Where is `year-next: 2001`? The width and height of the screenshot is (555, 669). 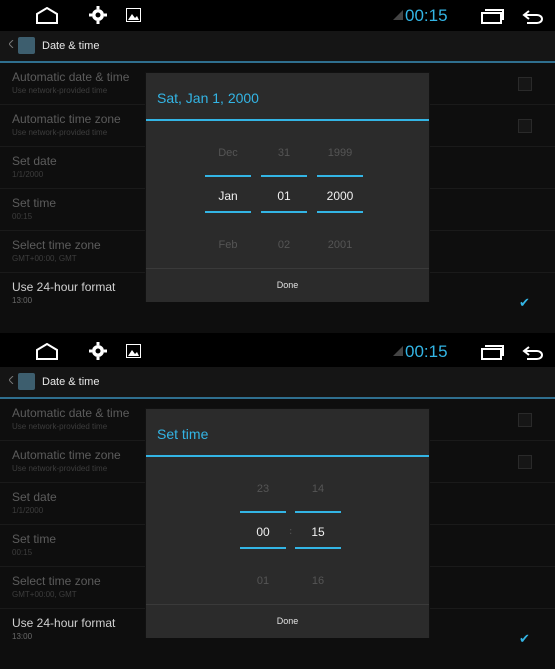
year-next: 2001 is located at coordinates (340, 245).